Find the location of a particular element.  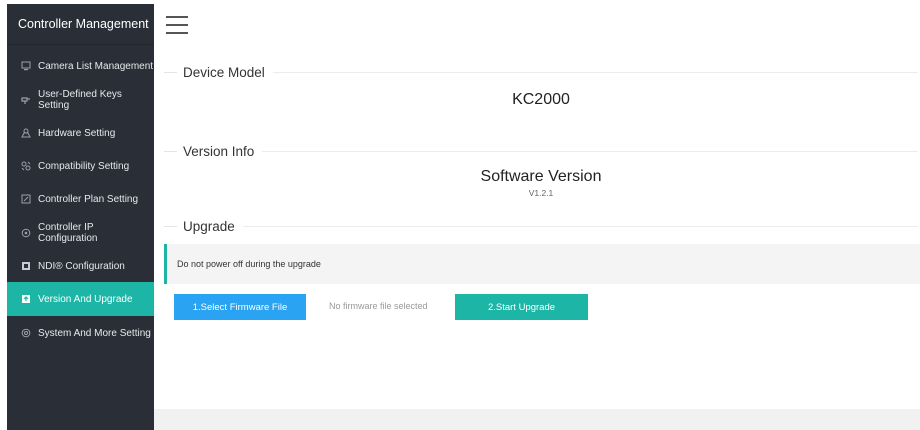

device-model-value: KC2000 is located at coordinates (541, 99).